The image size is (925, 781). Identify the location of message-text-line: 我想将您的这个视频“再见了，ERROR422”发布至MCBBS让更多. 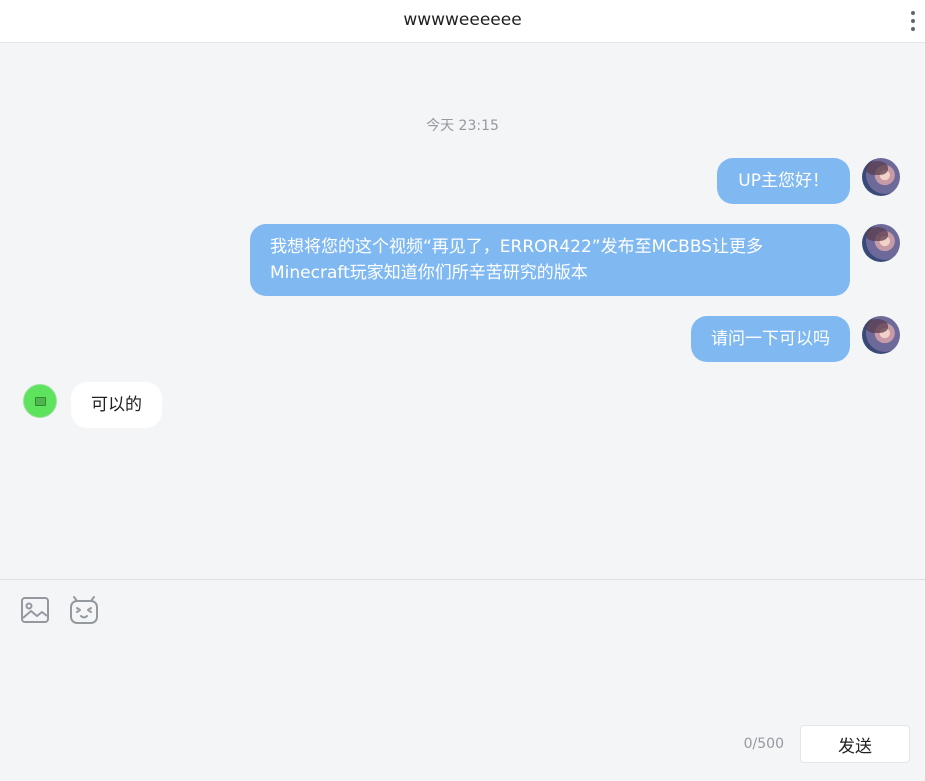
(516, 247).